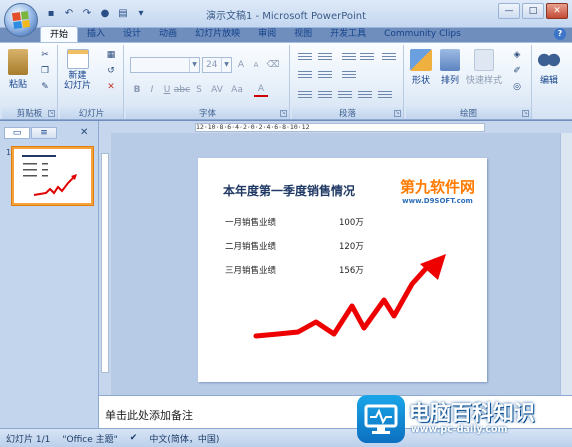 The width and height of the screenshot is (572, 447). Describe the element at coordinates (349, 58) in the screenshot. I see `decrease-indent-icon` at that location.